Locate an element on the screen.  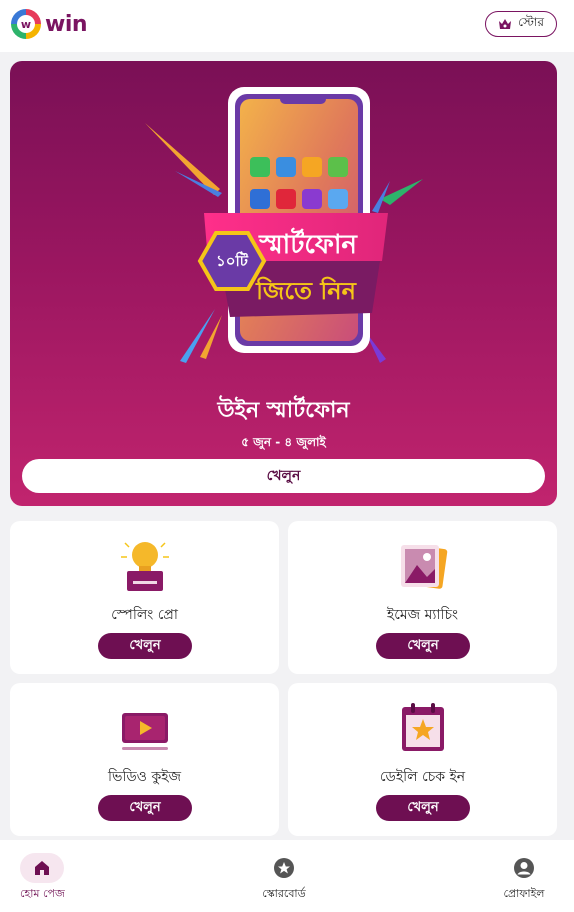
smartphone-illustration: ১০টি স্মার্টফোন জিতে নিন is located at coordinates (284, 225).